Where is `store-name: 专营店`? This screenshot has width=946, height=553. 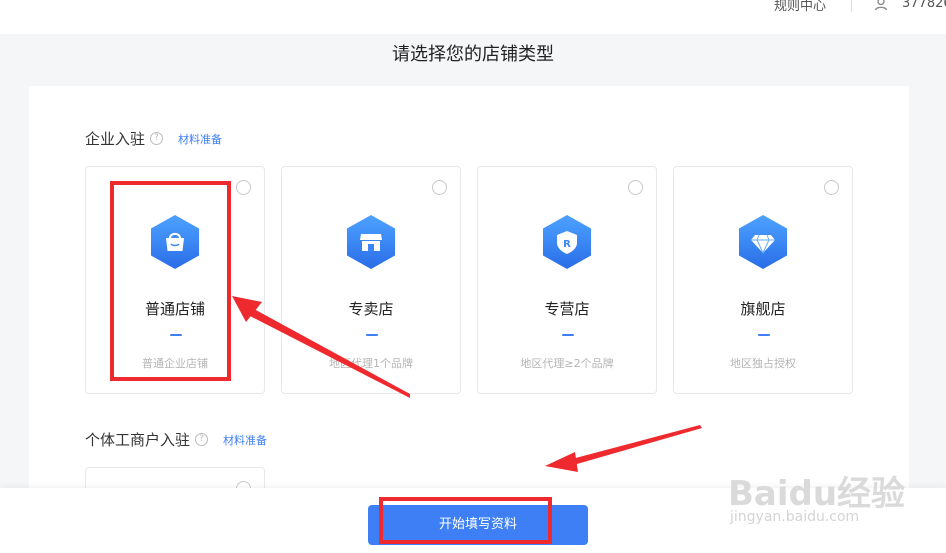 store-name: 专营店 is located at coordinates (567, 309).